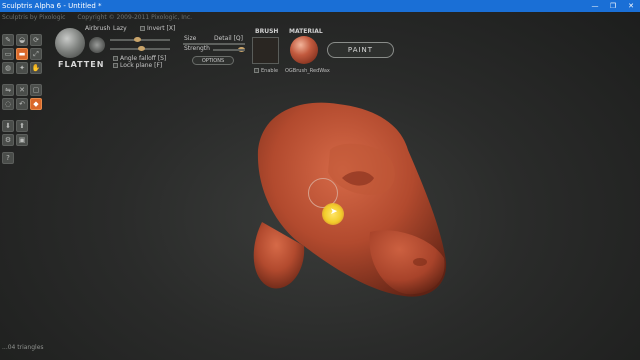  I want to click on brush-section-label: BRUSH, so click(267, 31).